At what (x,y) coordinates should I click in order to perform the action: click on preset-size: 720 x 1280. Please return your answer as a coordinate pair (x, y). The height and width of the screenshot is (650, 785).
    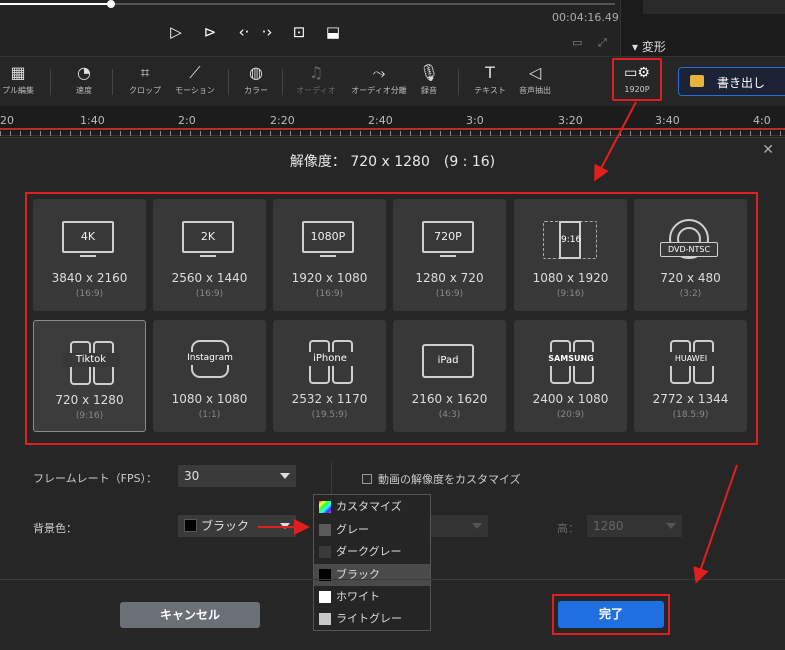
    Looking at the image, I should click on (89, 400).